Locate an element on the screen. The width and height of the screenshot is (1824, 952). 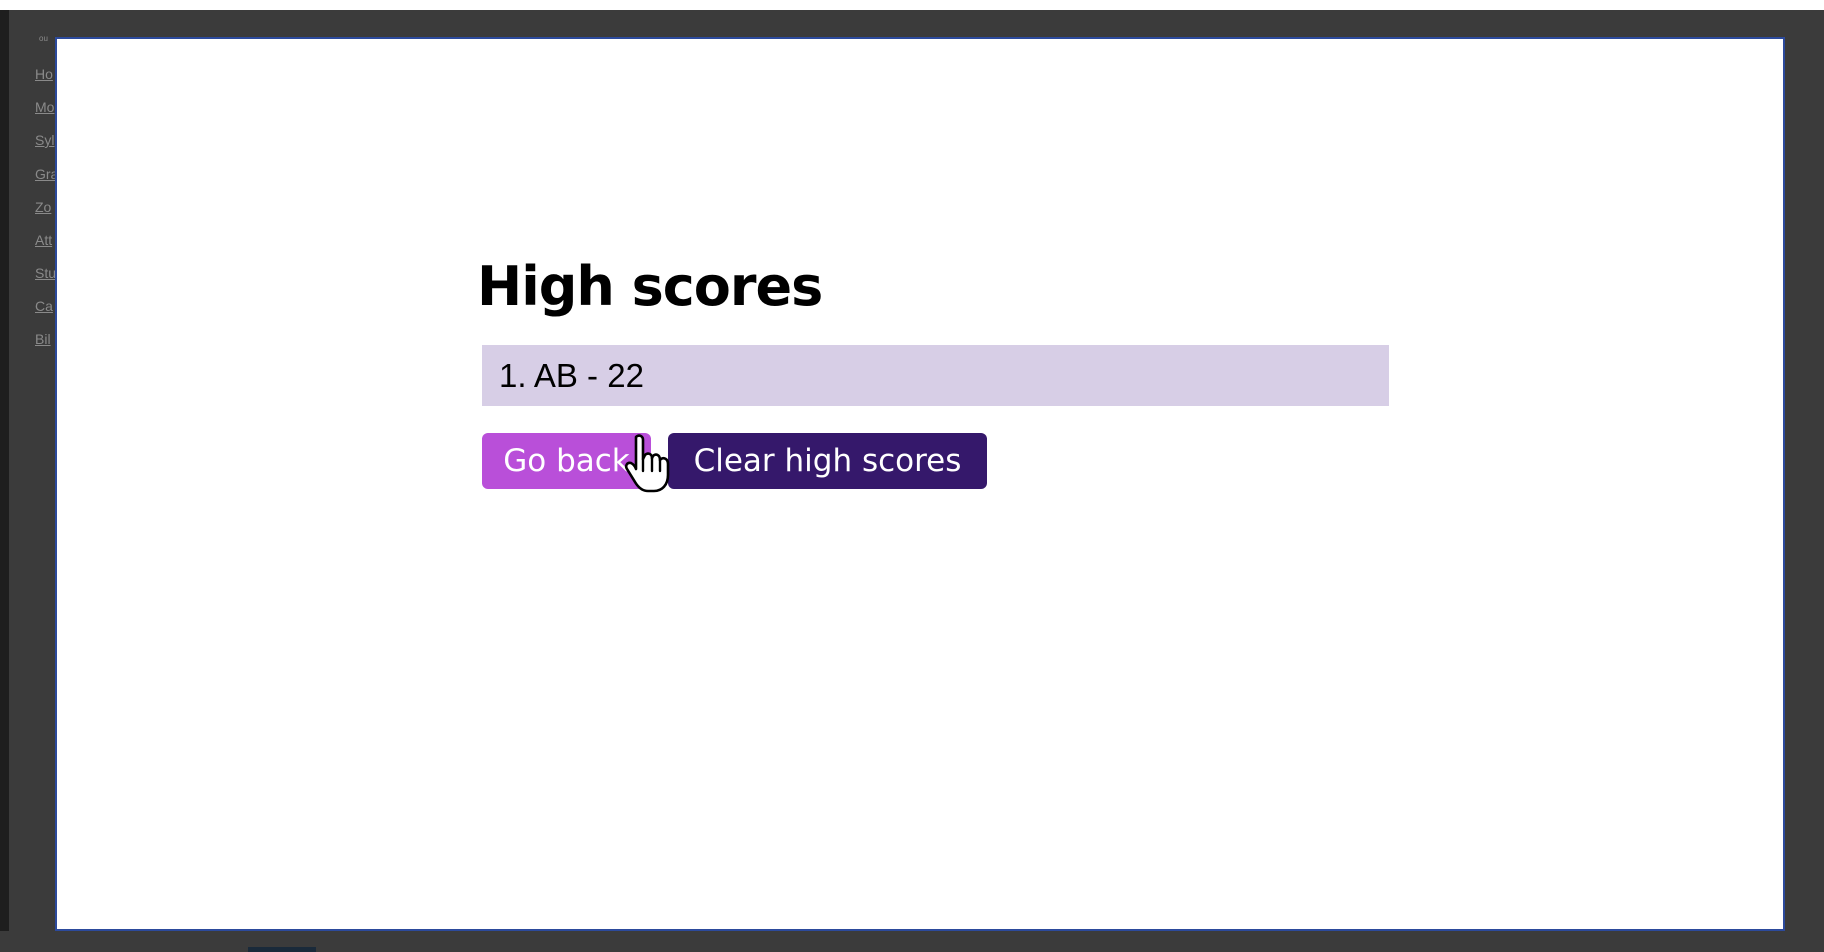
nav-link-modules: Mo is located at coordinates (44, 107).